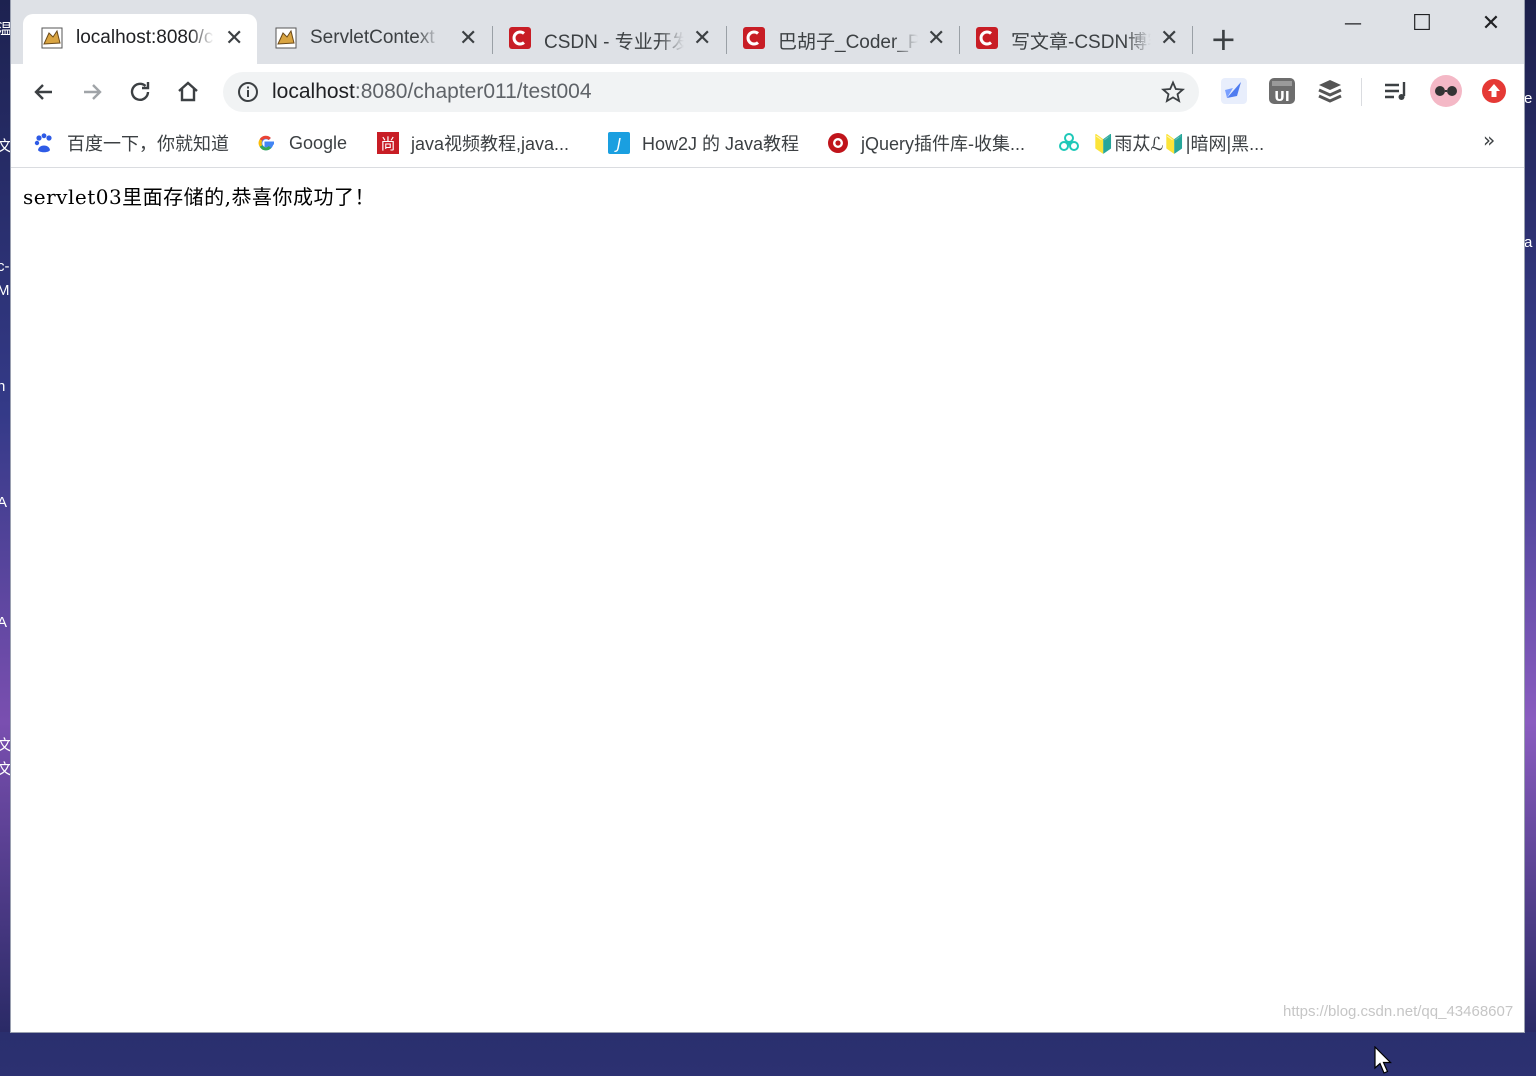  I want to click on feather-extension-icon, so click(1234, 91).